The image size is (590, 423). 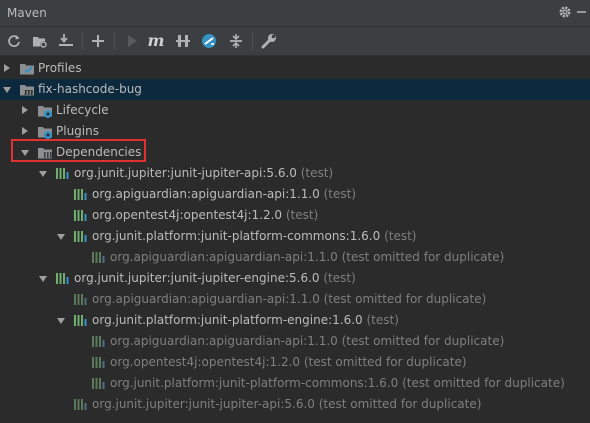 What do you see at coordinates (66, 41) in the screenshot?
I see `download-icon` at bounding box center [66, 41].